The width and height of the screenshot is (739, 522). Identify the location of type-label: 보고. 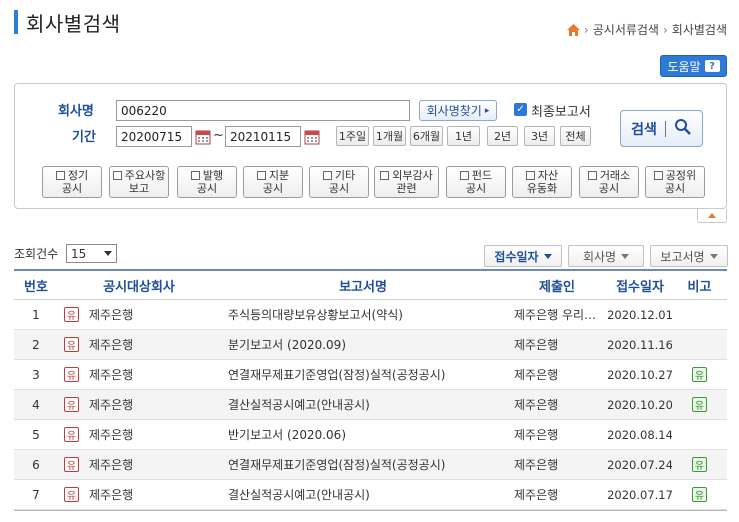
(139, 188).